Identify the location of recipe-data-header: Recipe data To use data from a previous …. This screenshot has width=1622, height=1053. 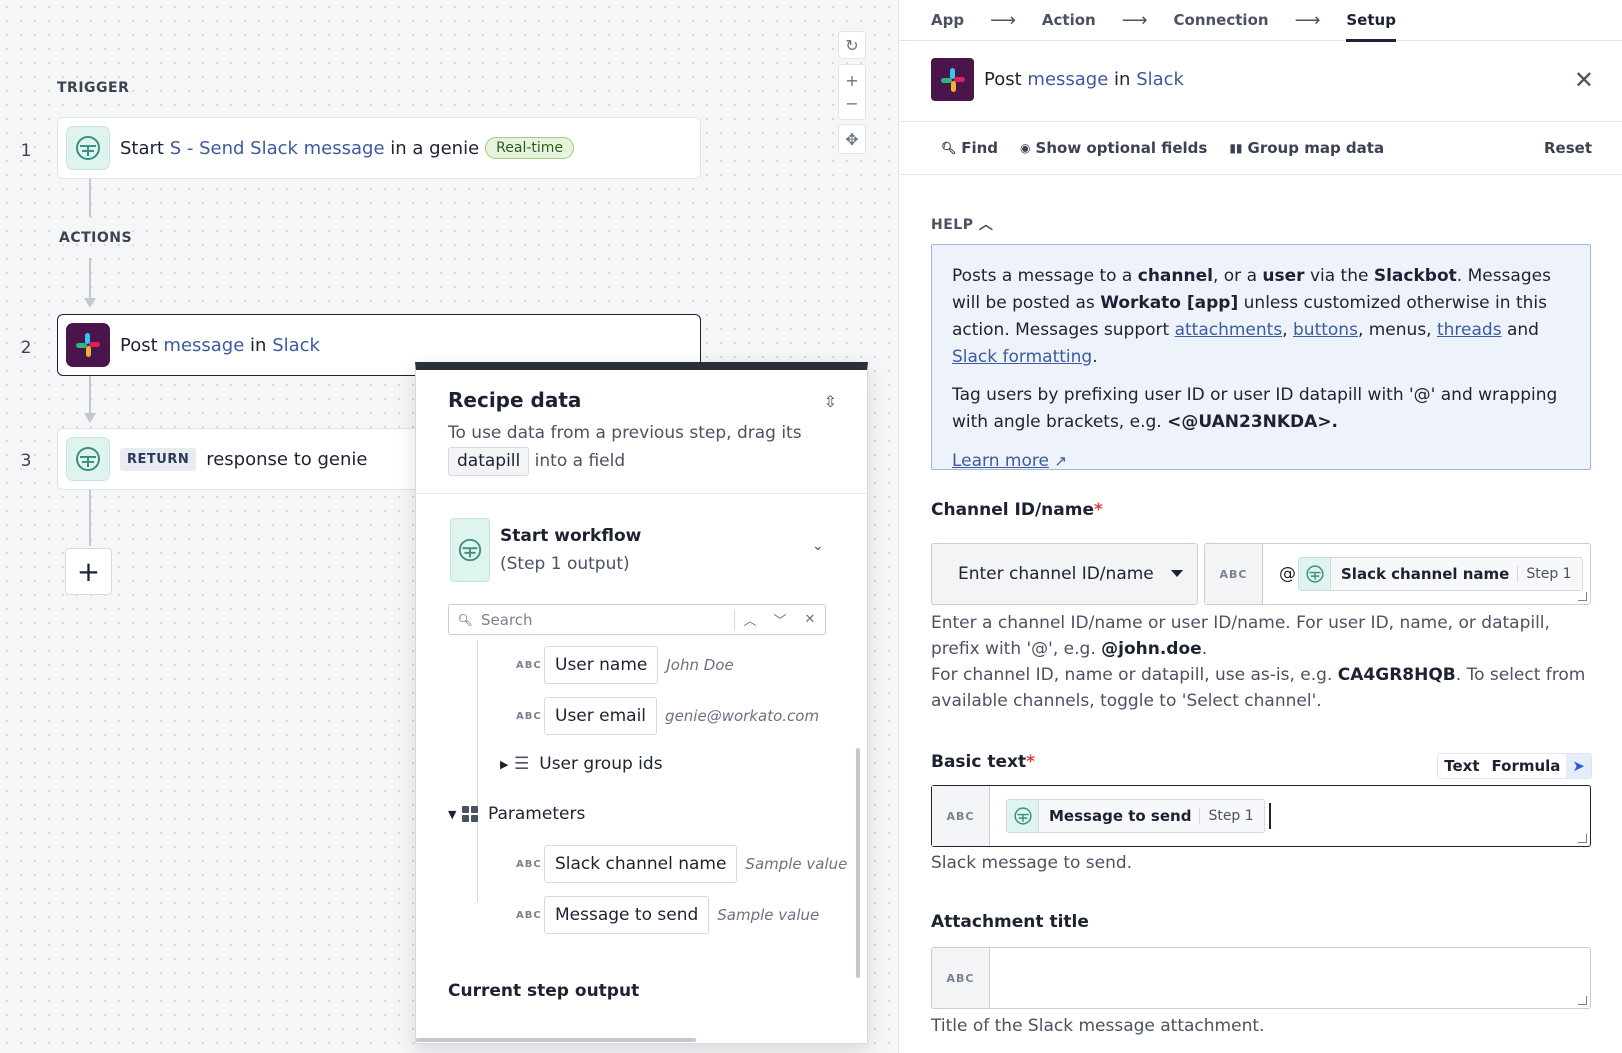
(641, 432).